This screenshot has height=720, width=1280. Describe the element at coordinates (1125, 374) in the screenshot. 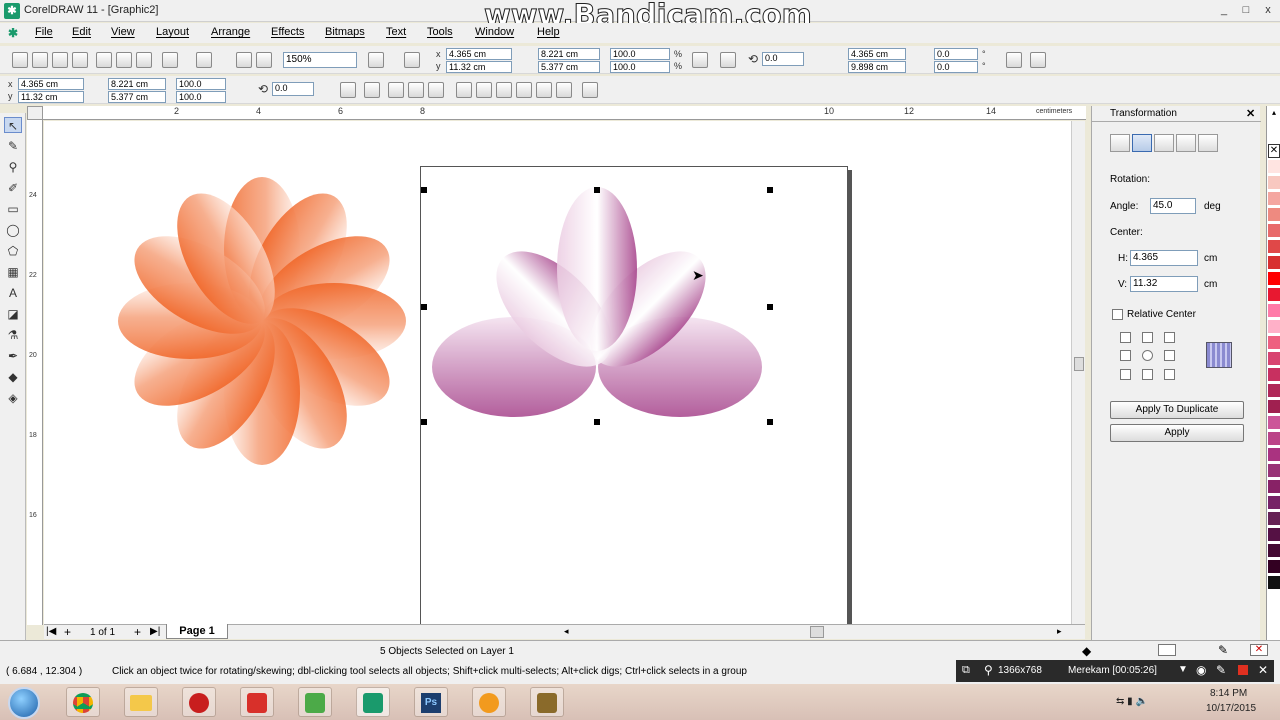

I see `anchor-bottom-left` at that location.